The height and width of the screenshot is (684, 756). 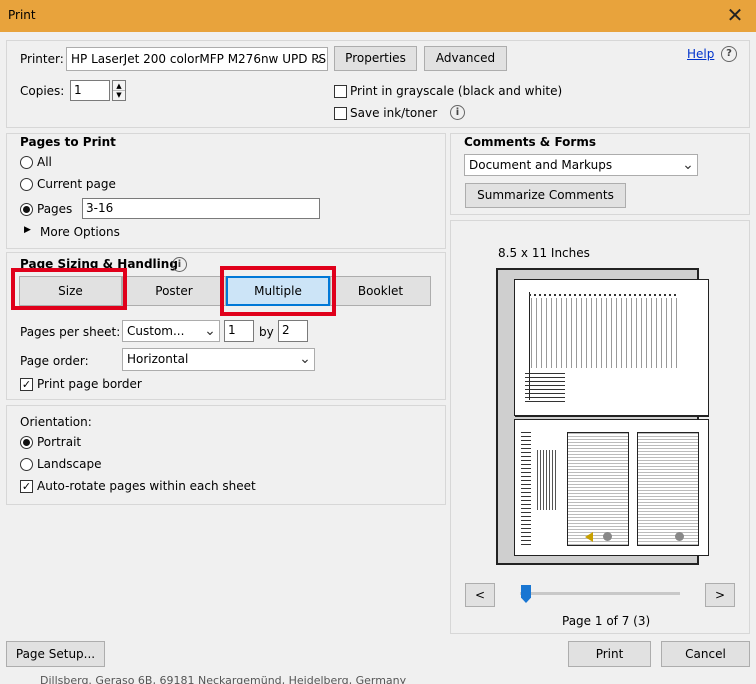 What do you see at coordinates (545, 195) in the screenshot?
I see `summarize-comments-button: Summarize Comments` at bounding box center [545, 195].